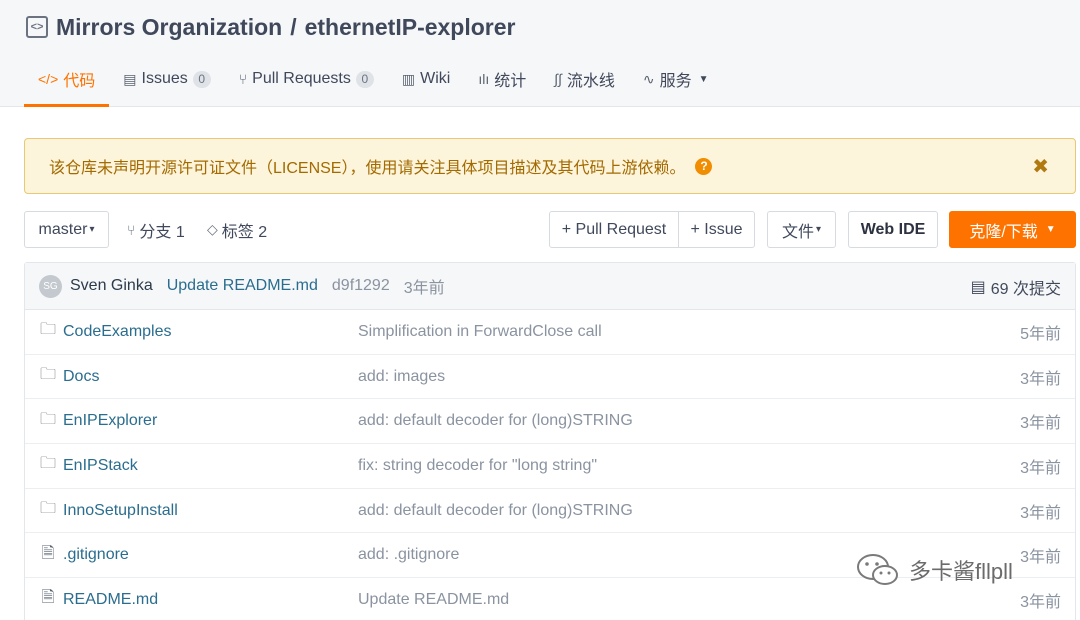  I want to click on tab-pull-requests: ⑂ Pull Requests 0, so click(306, 82).